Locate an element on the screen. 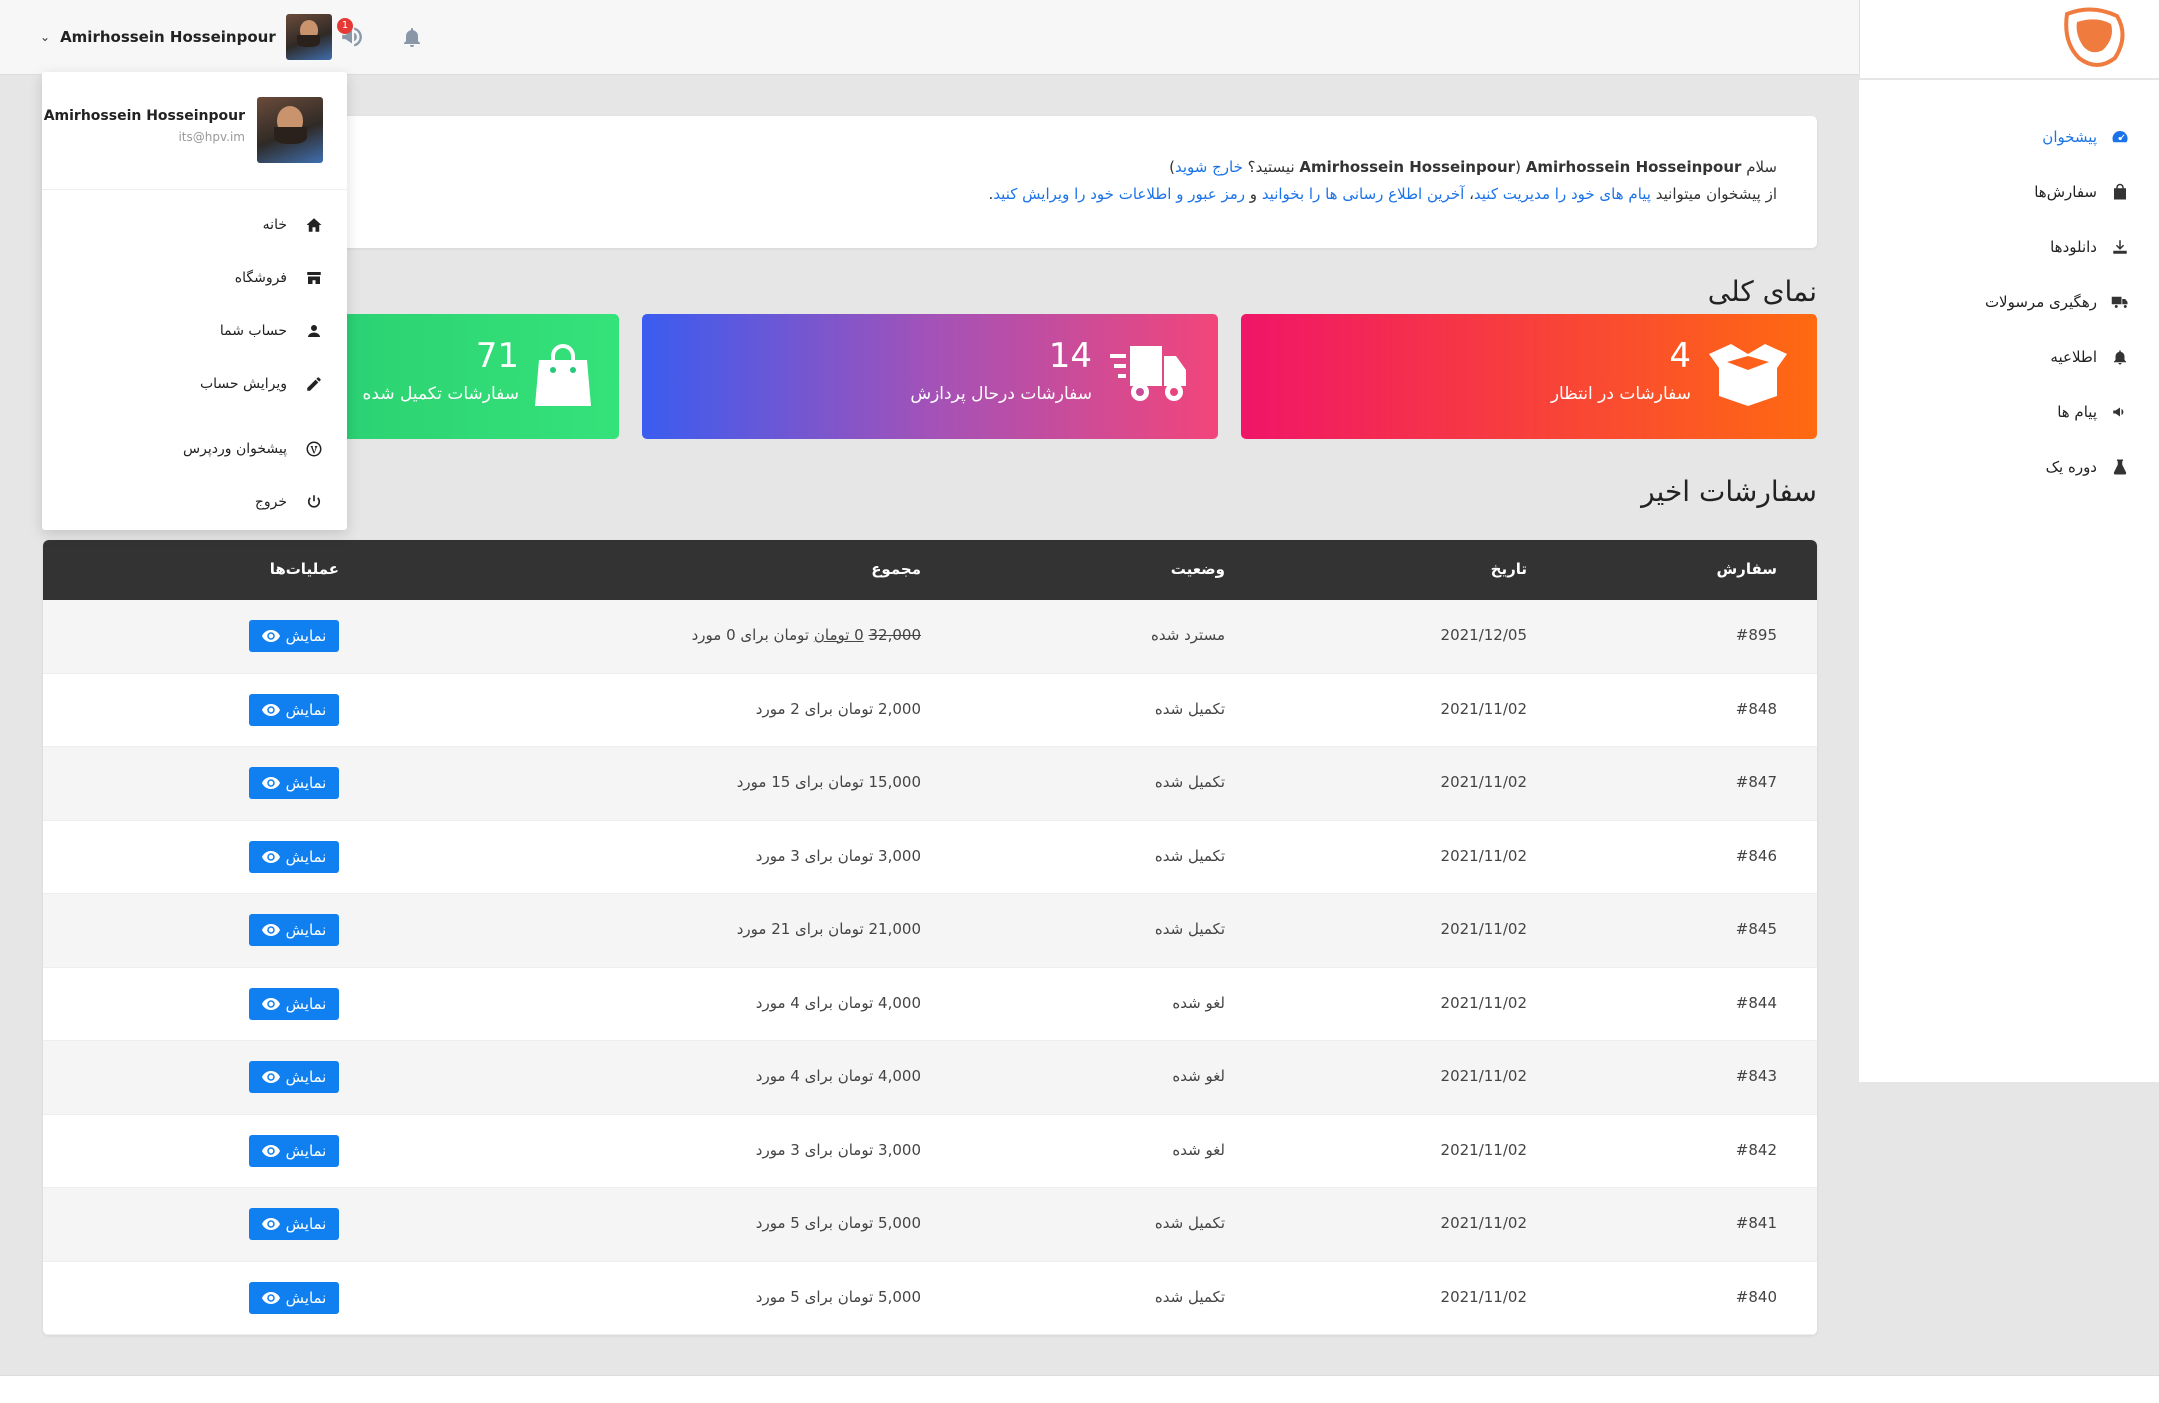 This screenshot has height=1403, width=2159. menu-item-edit-account: ویرایش حساب is located at coordinates (261, 384).